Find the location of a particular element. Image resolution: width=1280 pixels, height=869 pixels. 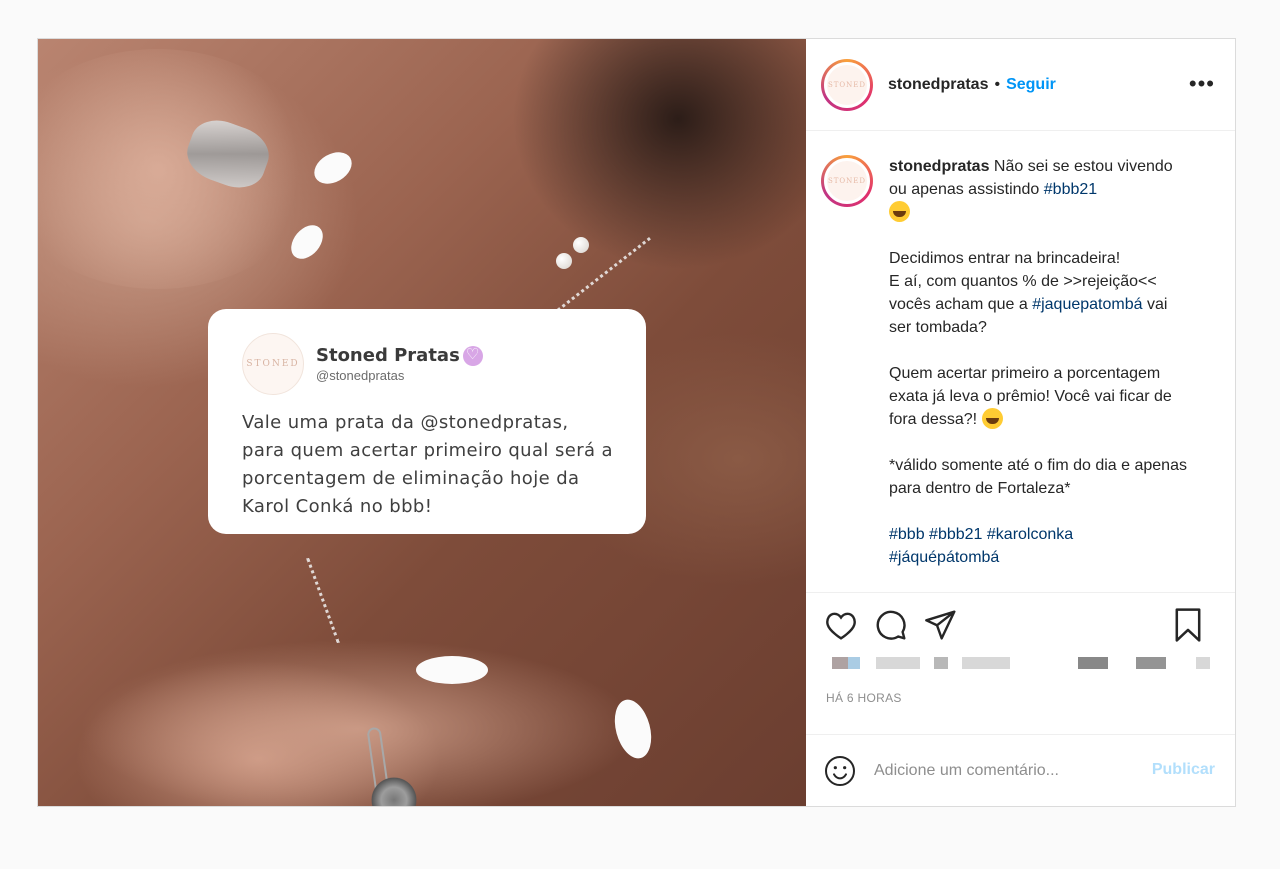

photo-finger-highlight is located at coordinates (358, 722).